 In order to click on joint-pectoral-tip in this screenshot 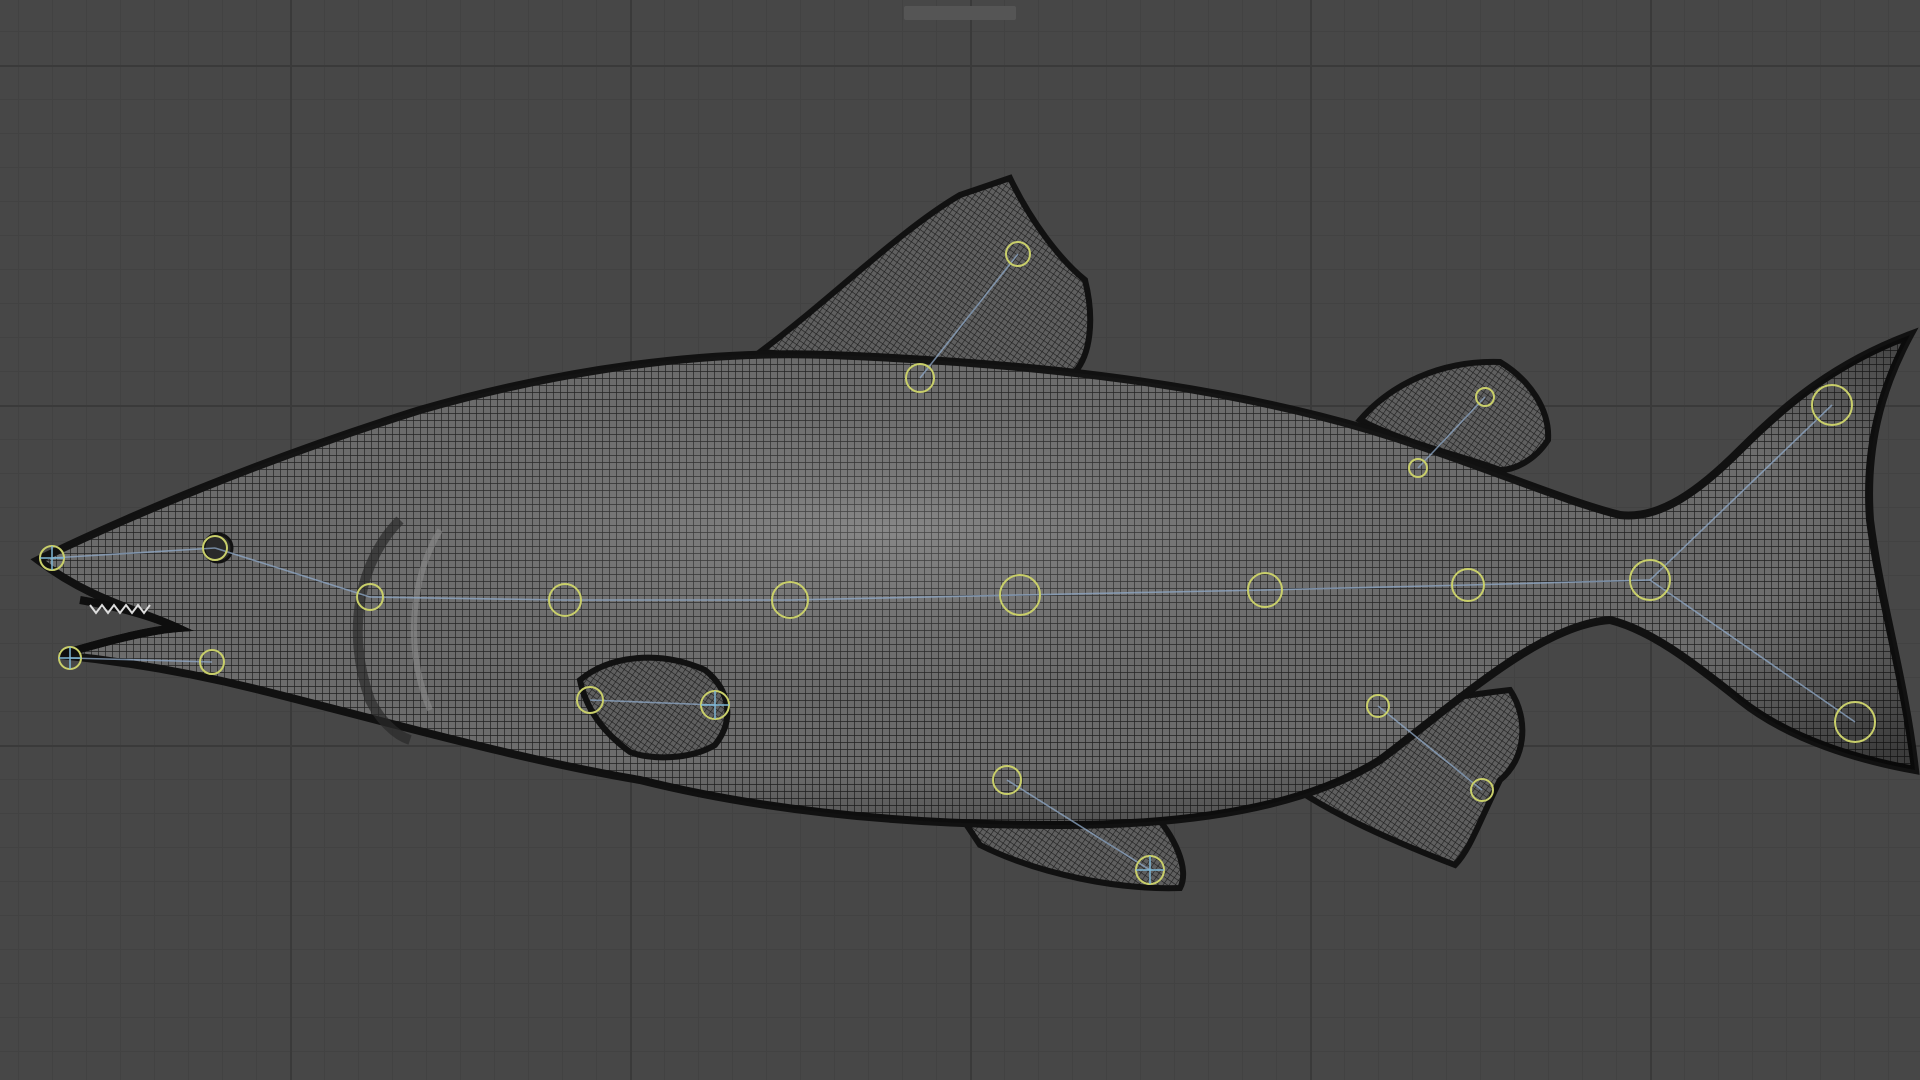, I will do `click(715, 705)`.